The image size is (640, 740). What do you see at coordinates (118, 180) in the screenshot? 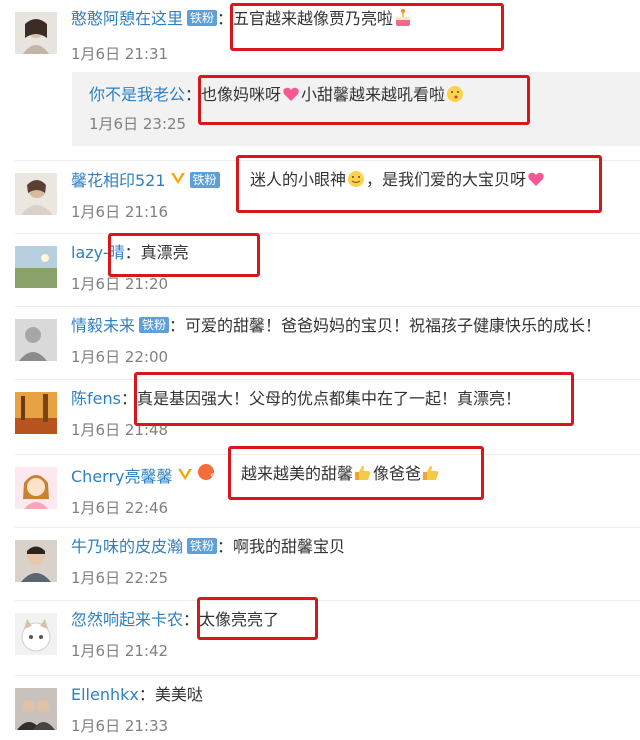
I see `comment-username: 馨花相印521` at bounding box center [118, 180].